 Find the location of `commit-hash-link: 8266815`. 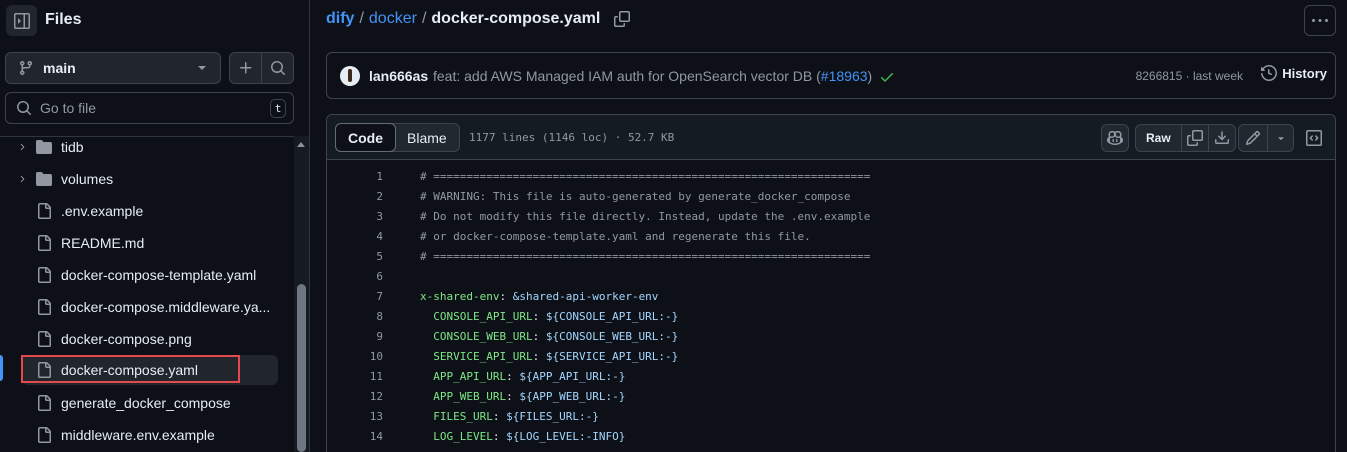

commit-hash-link: 8266815 is located at coordinates (1159, 76).